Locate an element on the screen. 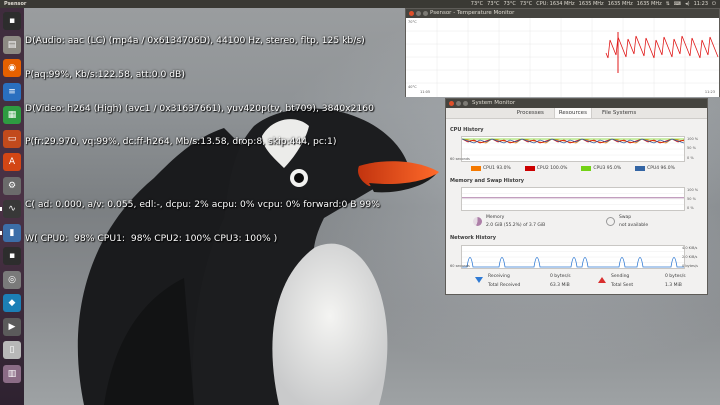 The width and height of the screenshot is (720, 405). receiving-arrow-icon is located at coordinates (479, 280).